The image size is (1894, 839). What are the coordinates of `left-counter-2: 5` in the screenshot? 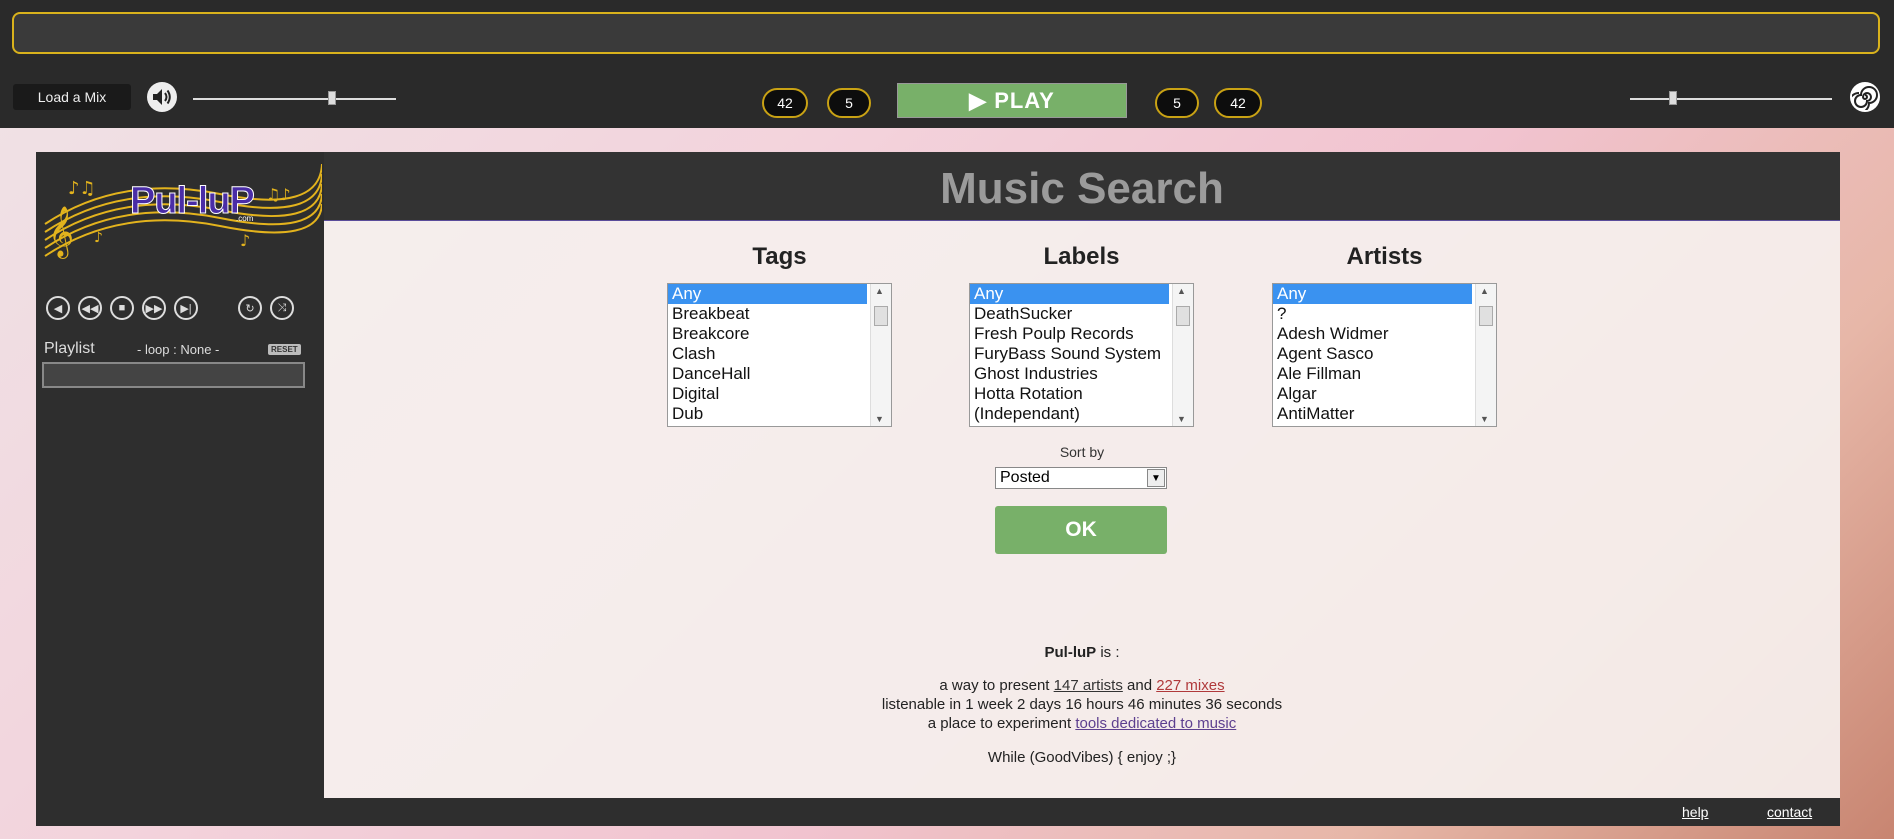 It's located at (849, 103).